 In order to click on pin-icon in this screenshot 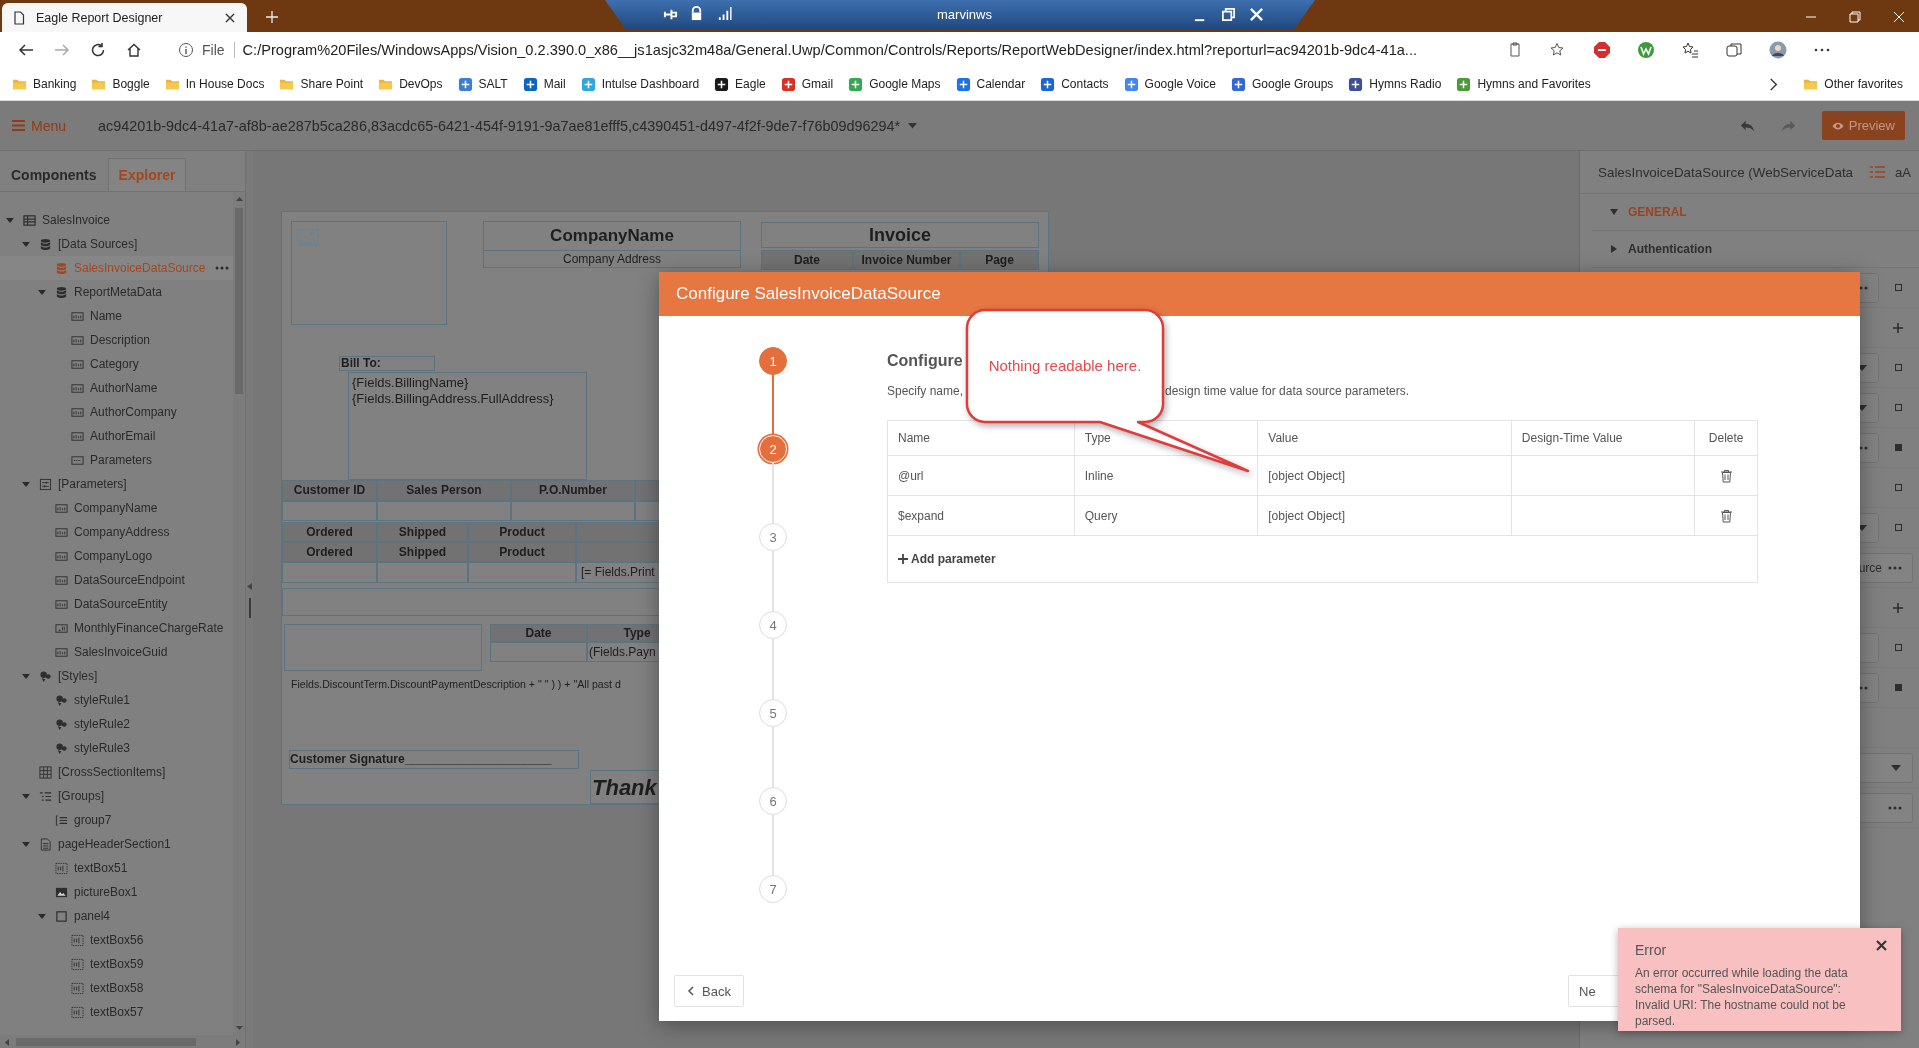, I will do `click(670, 14)`.